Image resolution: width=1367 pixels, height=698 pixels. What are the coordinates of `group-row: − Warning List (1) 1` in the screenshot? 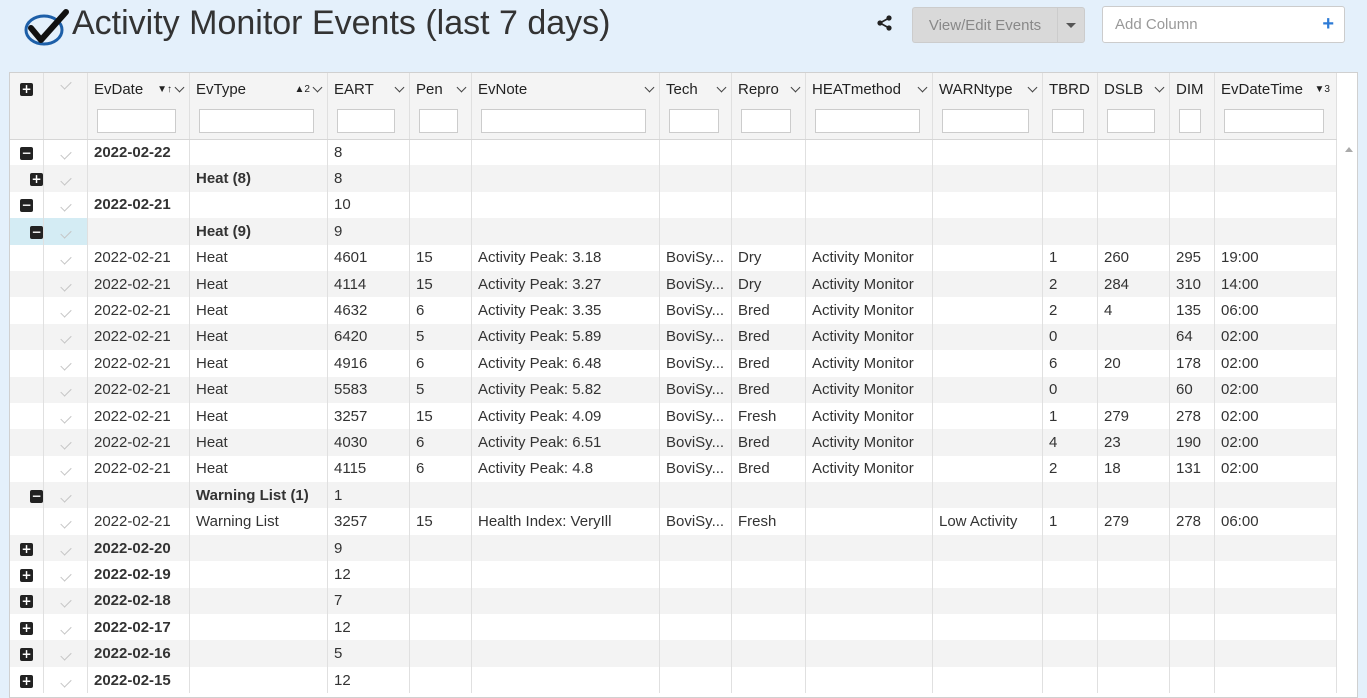 It's located at (673, 495).